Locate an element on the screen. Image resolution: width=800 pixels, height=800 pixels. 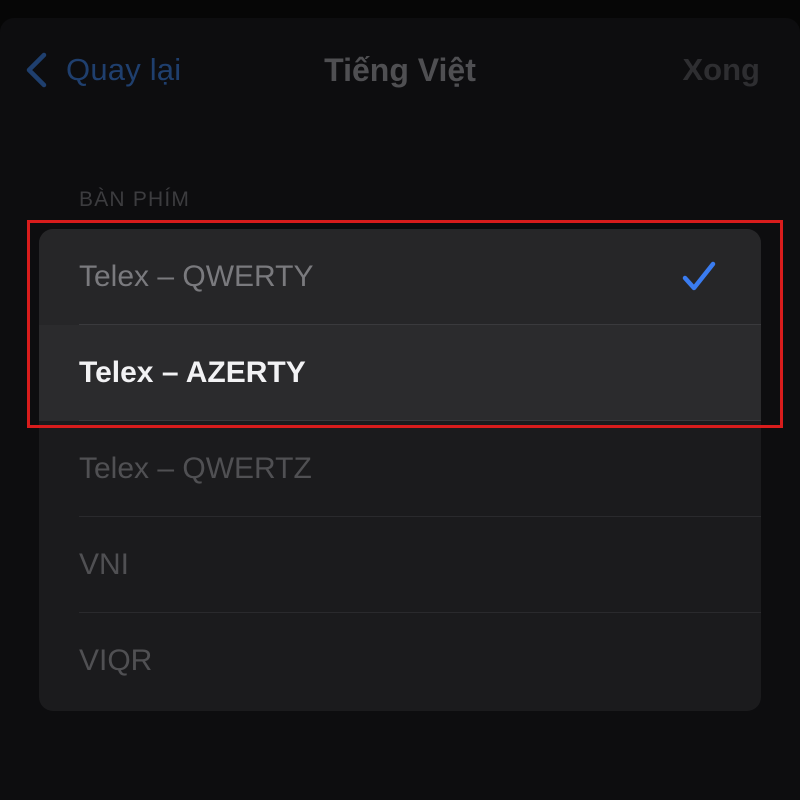
keyboard-section-header: BÀN PHÍM is located at coordinates (135, 199).